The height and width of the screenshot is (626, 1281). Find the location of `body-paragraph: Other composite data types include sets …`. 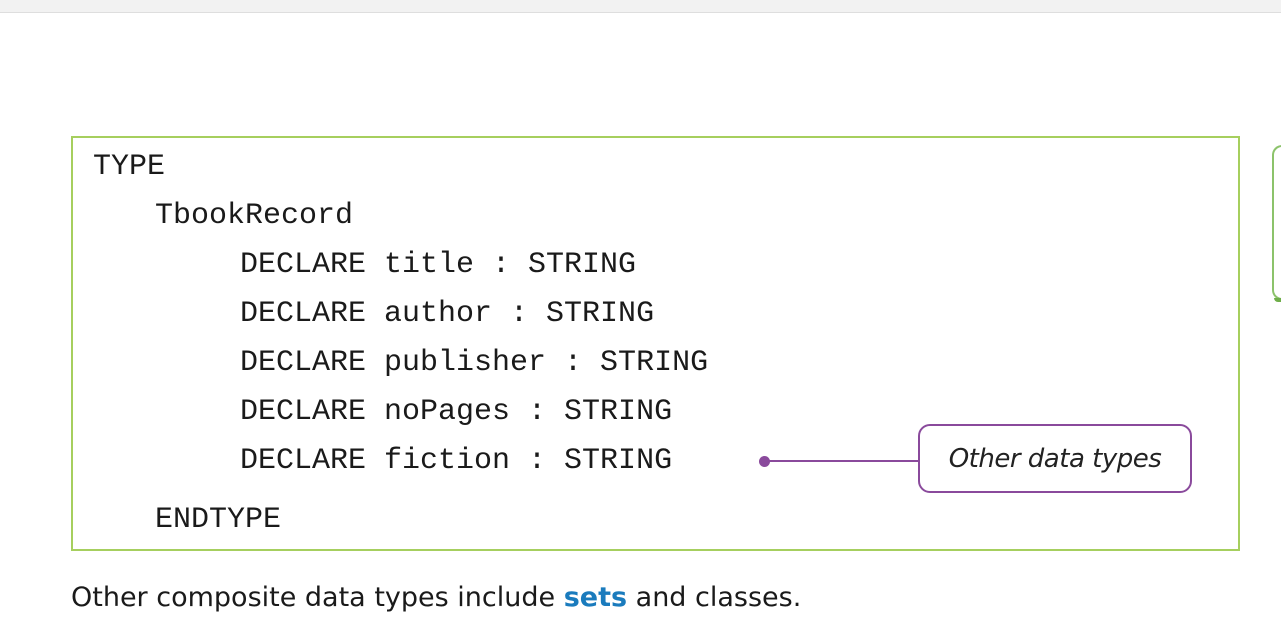

body-paragraph: Other composite data types include sets … is located at coordinates (436, 598).